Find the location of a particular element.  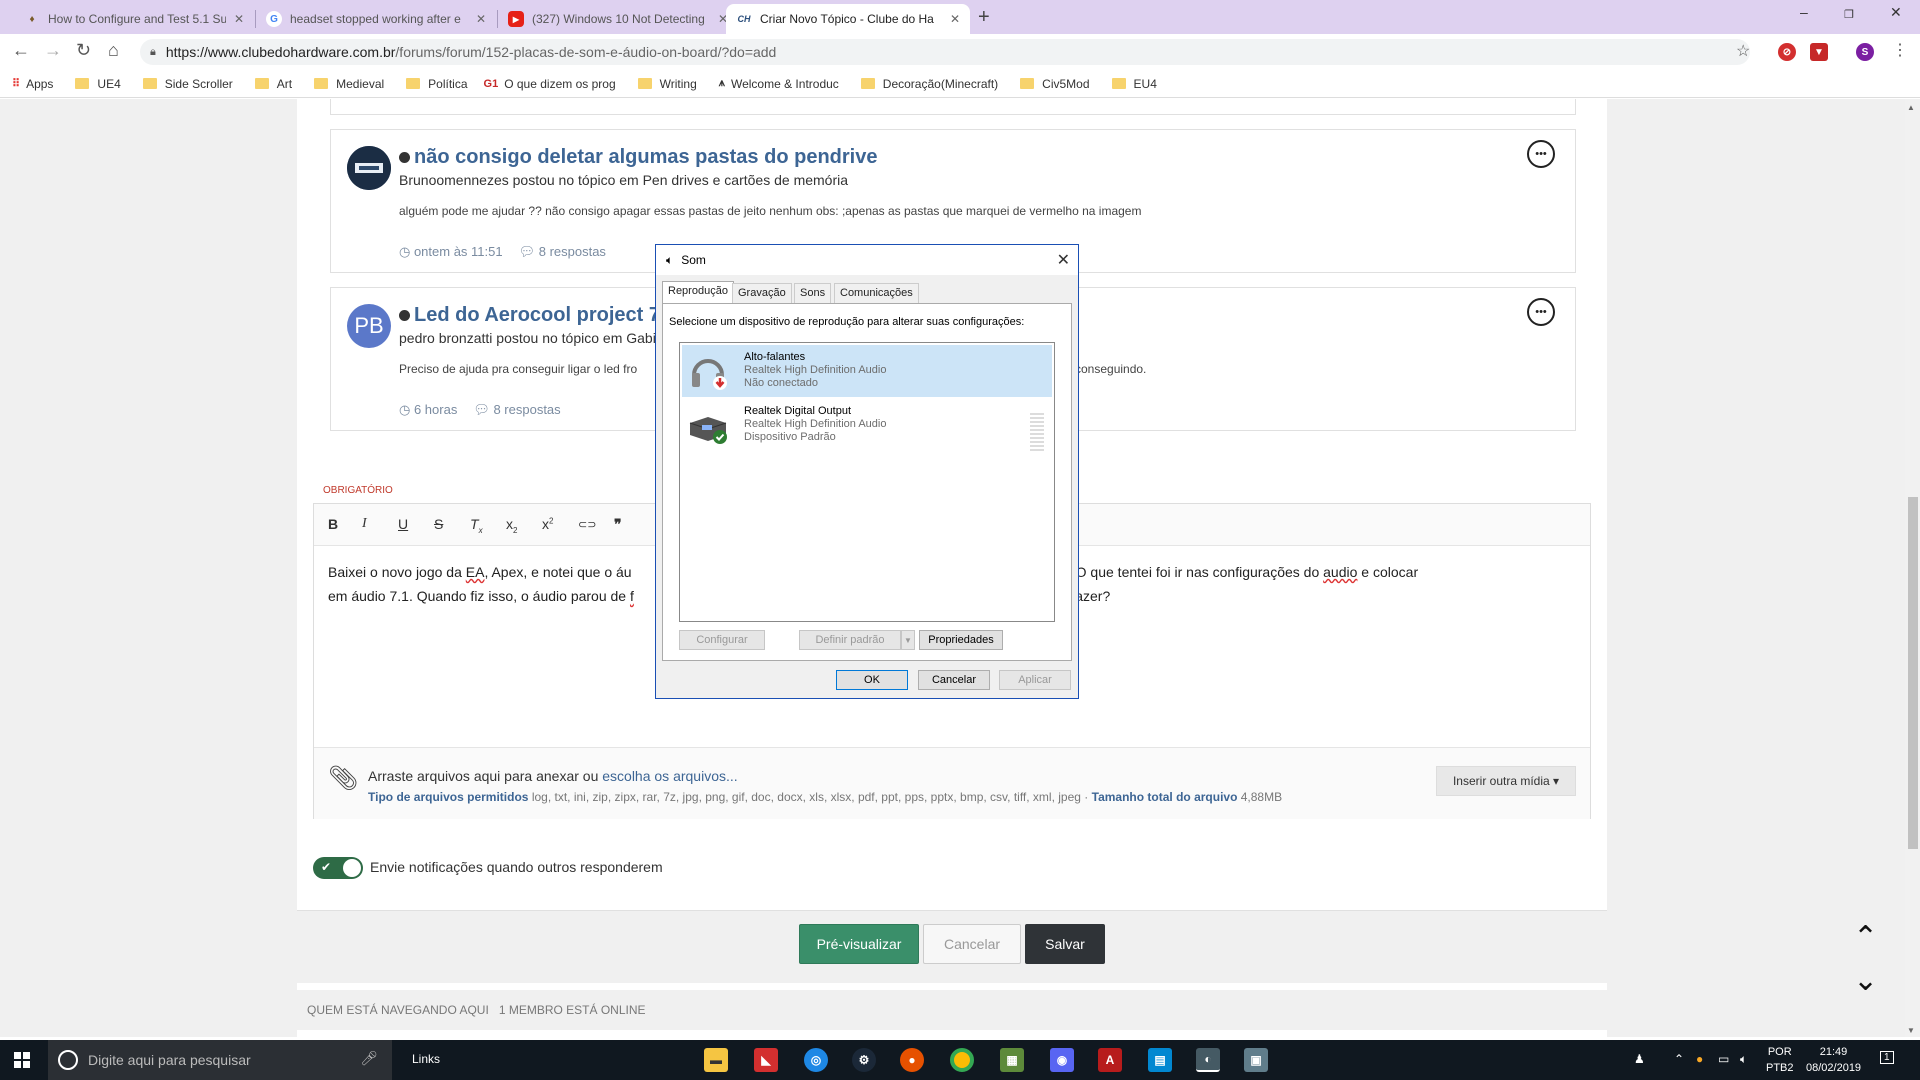

microphone-icon: 🎤︎ is located at coordinates (369, 1058).